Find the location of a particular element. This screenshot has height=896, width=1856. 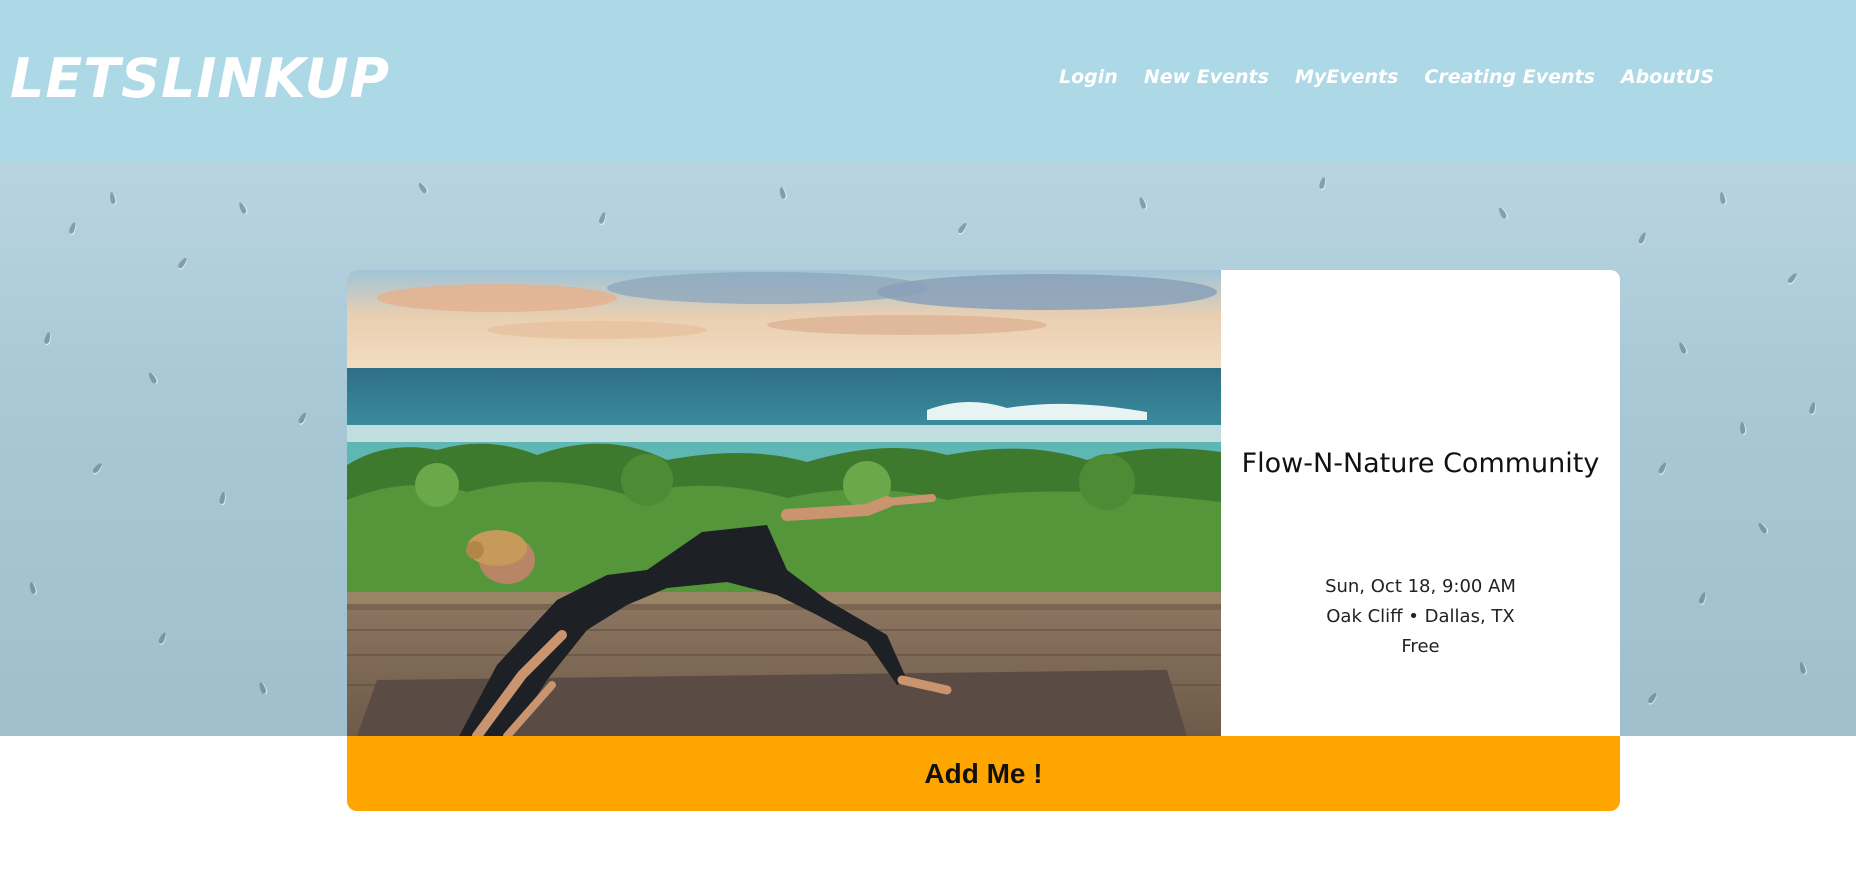

nav-new-events-link: New Events is located at coordinates (1206, 77).